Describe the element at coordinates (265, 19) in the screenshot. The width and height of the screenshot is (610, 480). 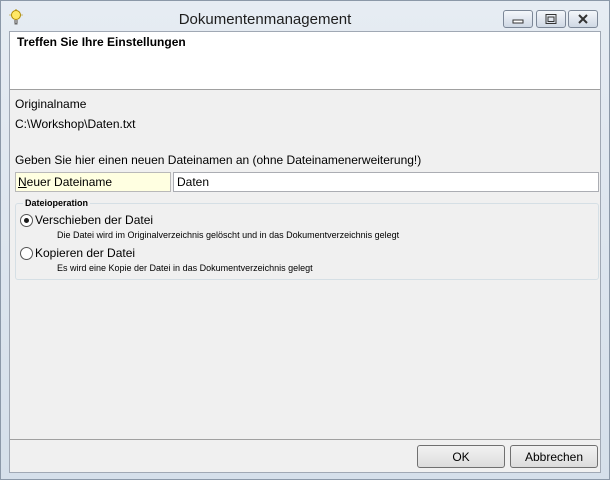
I see `window-title: Dokumentenmanagement` at that location.